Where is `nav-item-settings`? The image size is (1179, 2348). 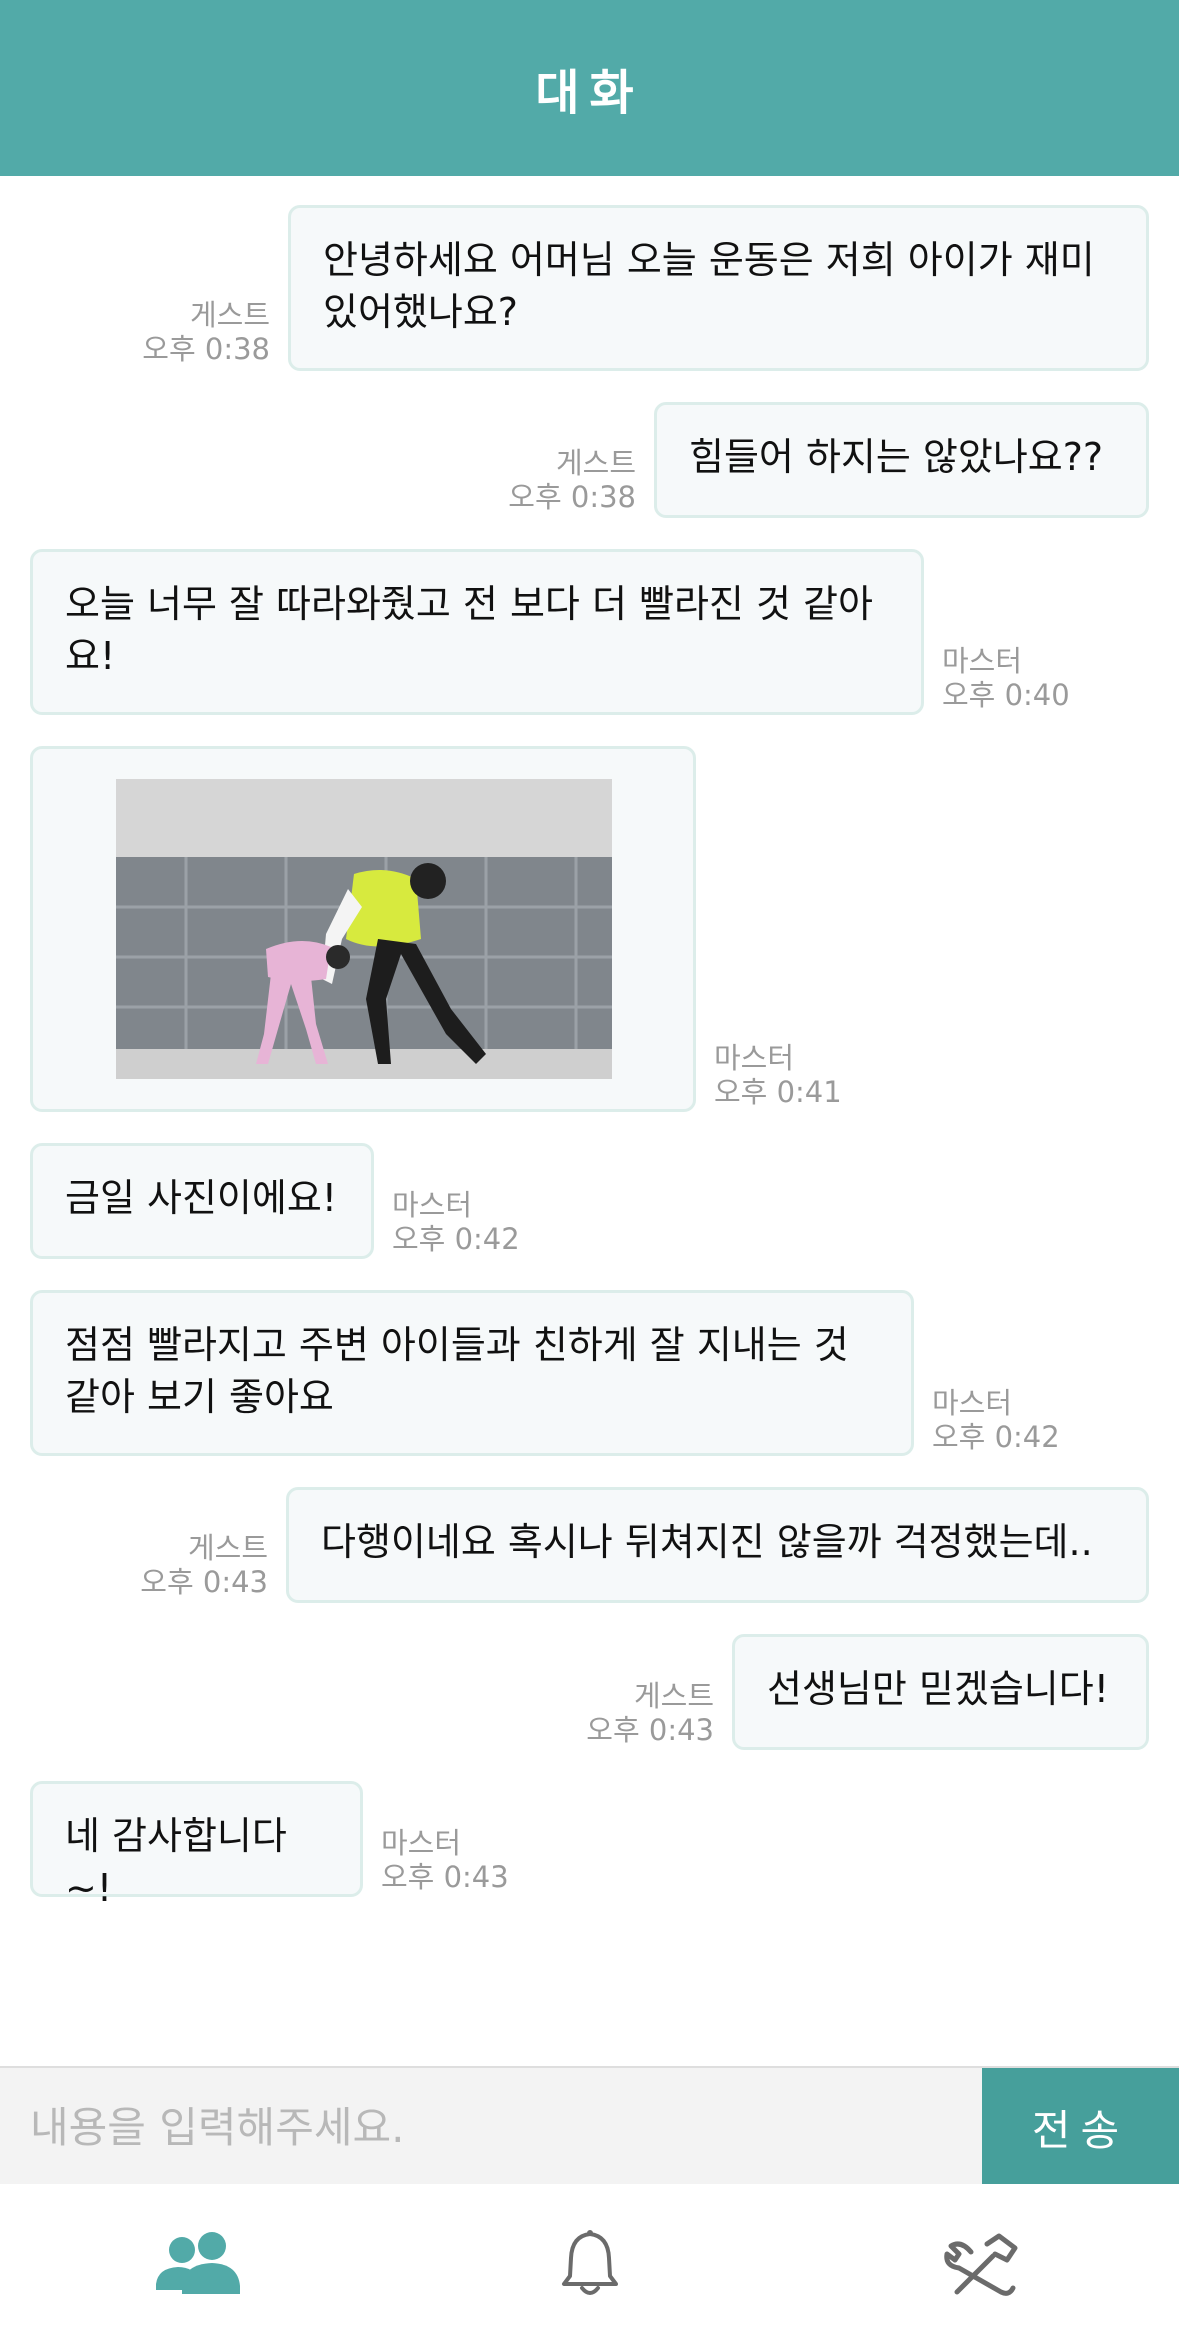
nav-item-settings is located at coordinates (982, 2266).